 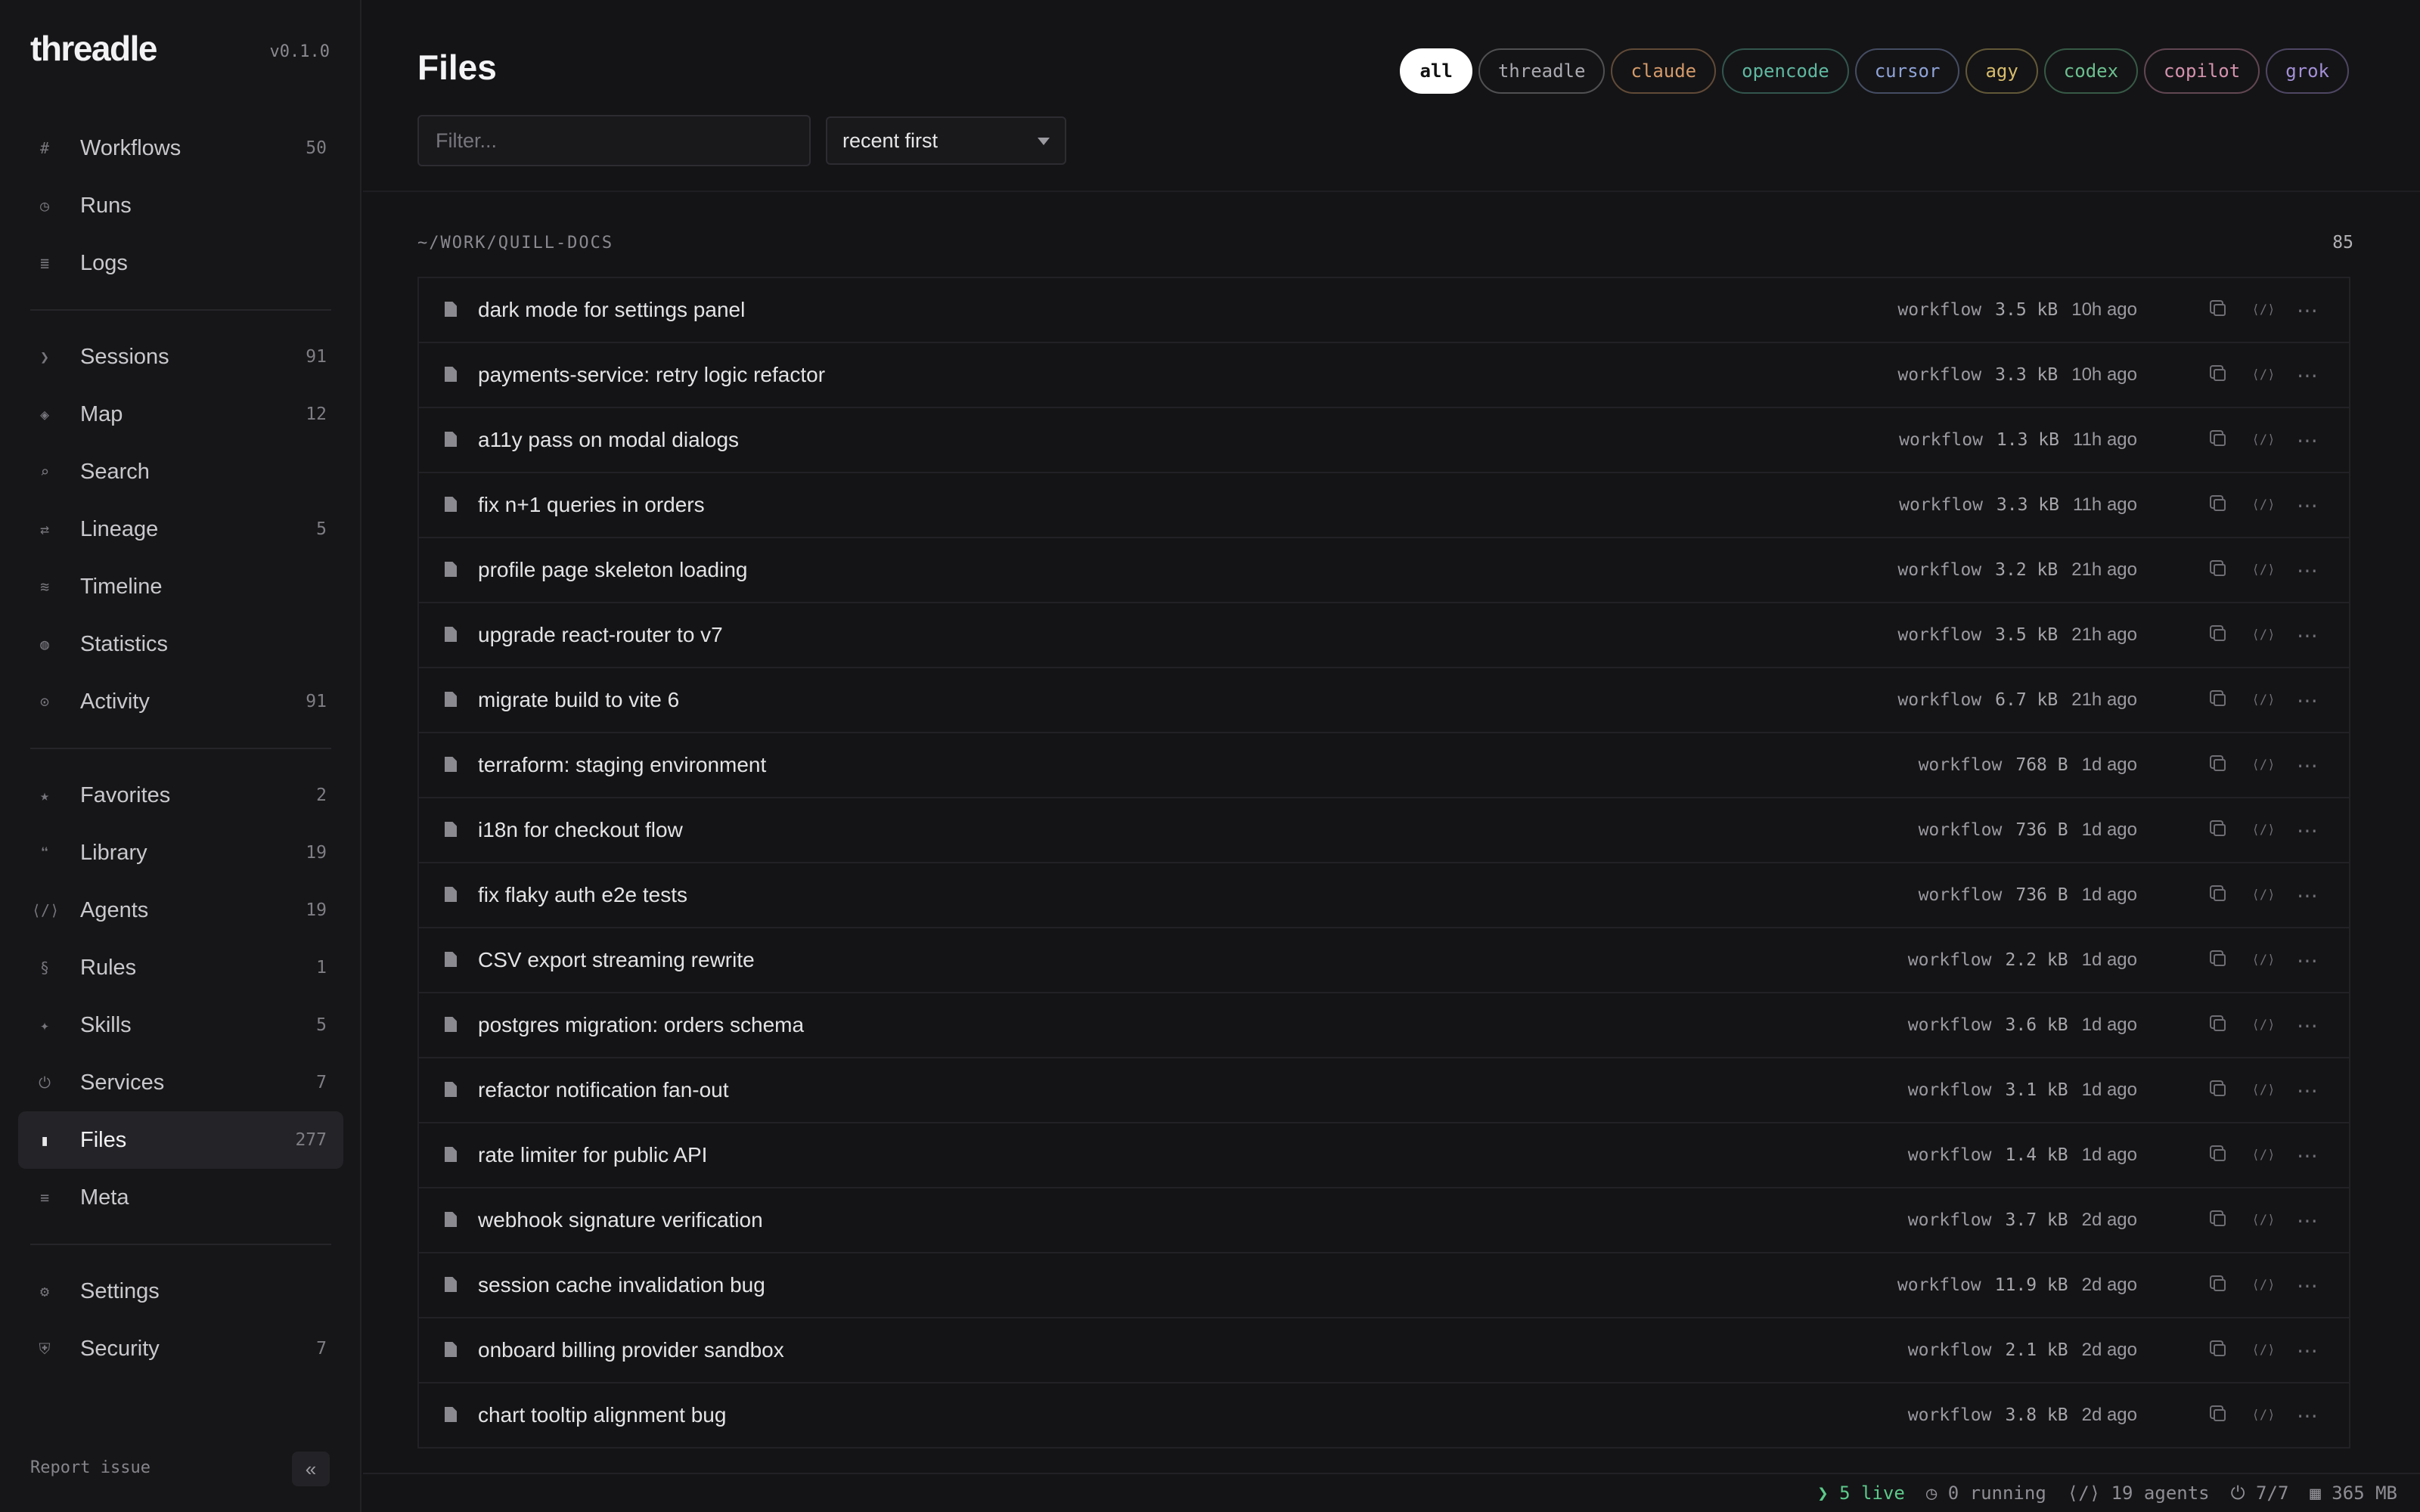 What do you see at coordinates (582, 895) in the screenshot?
I see `file-title: fix flaky auth e2e tests` at bounding box center [582, 895].